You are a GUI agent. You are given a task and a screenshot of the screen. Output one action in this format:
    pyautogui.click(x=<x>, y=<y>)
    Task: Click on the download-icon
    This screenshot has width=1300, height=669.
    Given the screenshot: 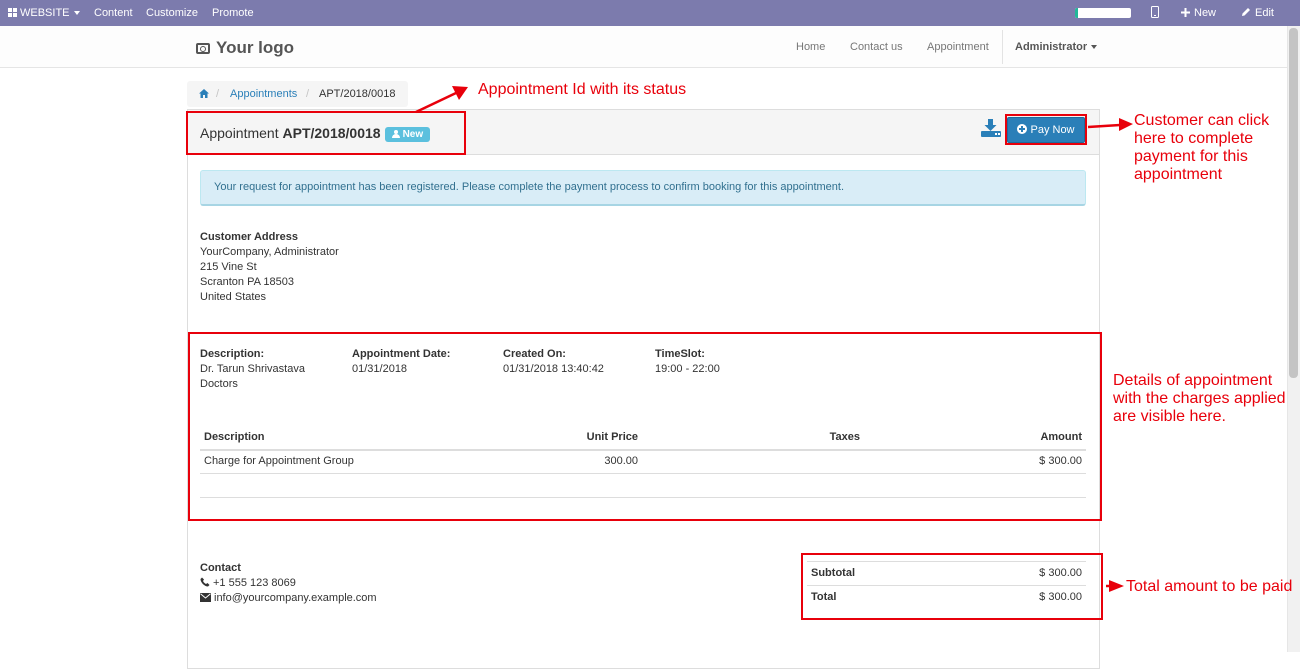 What is the action you would take?
    pyautogui.click(x=991, y=128)
    